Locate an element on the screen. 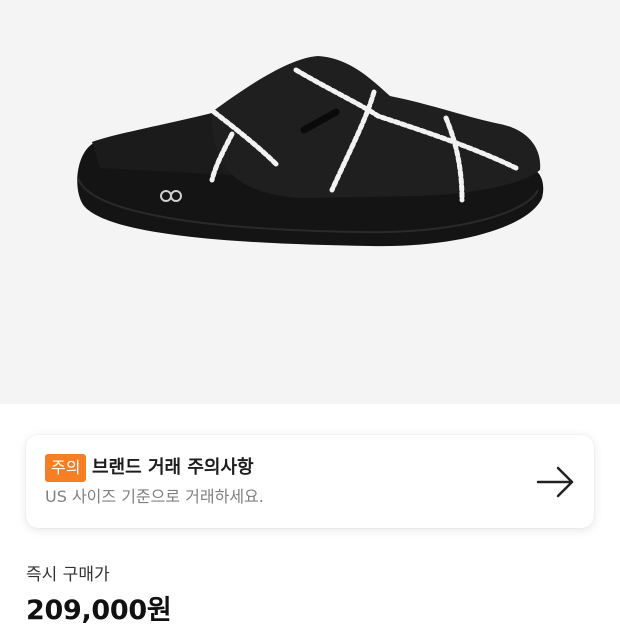  notice-title: 브랜드 거래 주의사항 is located at coordinates (173, 467).